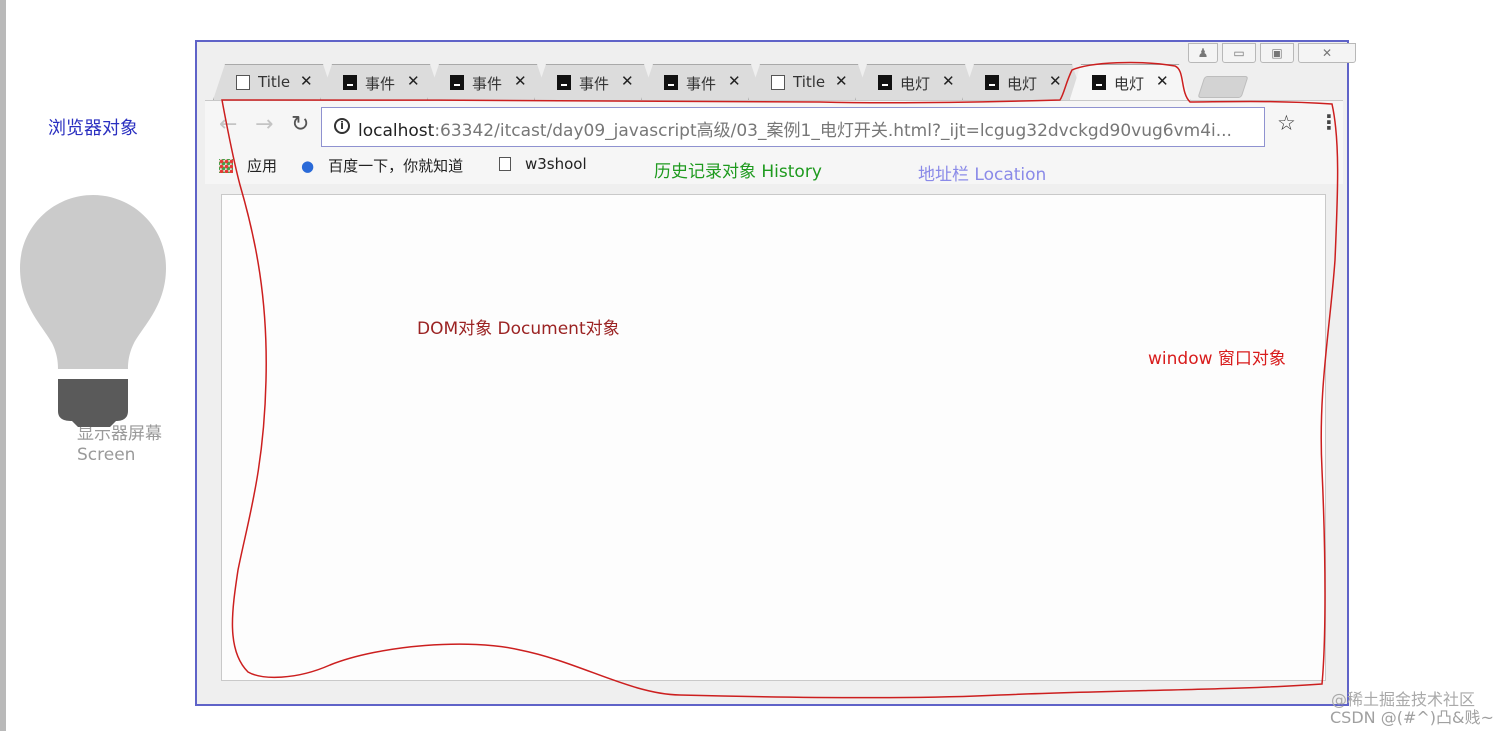 The height and width of the screenshot is (731, 1512). What do you see at coordinates (264, 124) in the screenshot?
I see `forward-arrow-icon: →` at bounding box center [264, 124].